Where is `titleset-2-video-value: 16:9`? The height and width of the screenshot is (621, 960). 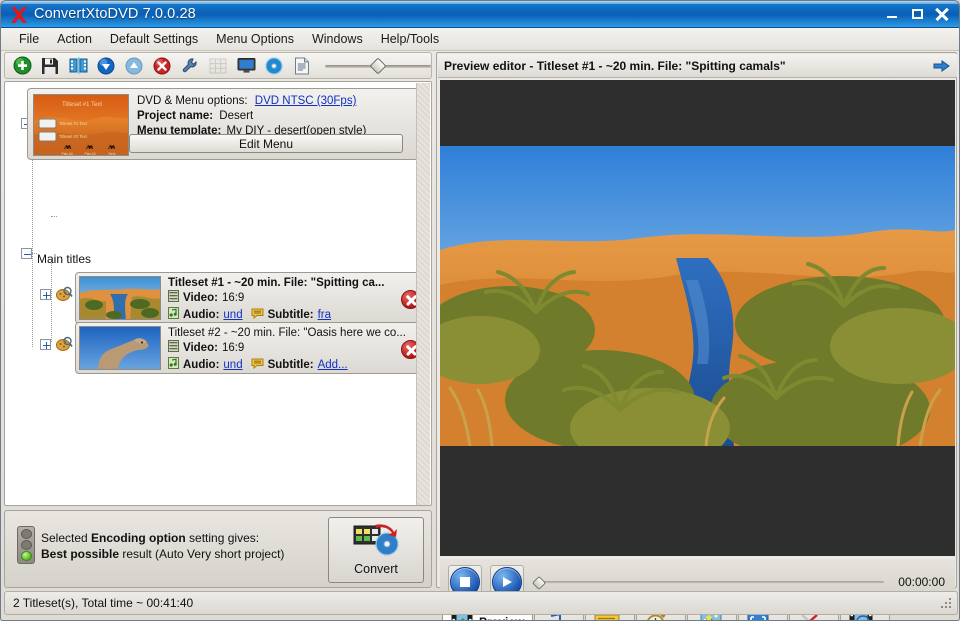 titleset-2-video-value: 16:9 is located at coordinates (233, 348).